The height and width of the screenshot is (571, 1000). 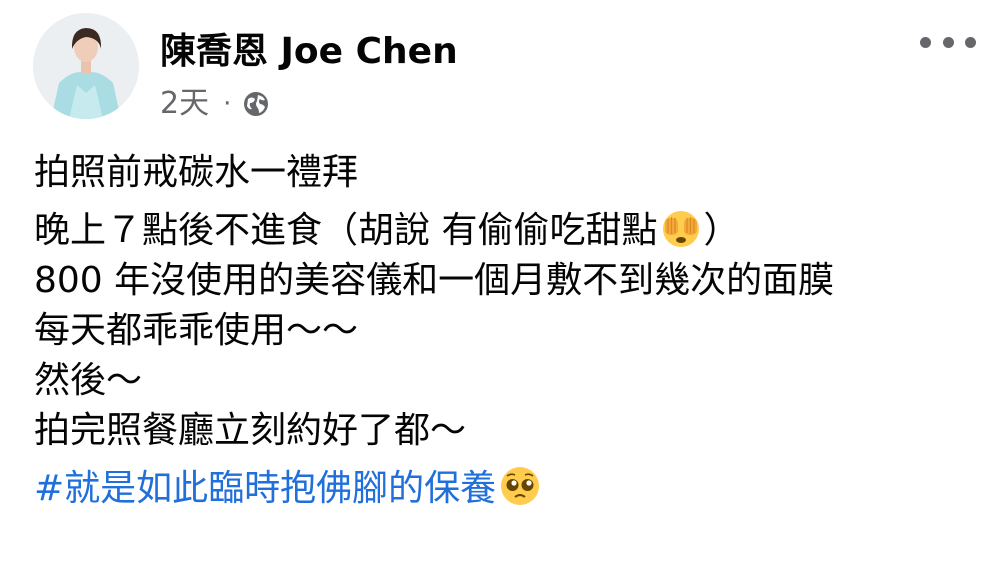 I want to click on globe-icon, so click(x=256, y=104).